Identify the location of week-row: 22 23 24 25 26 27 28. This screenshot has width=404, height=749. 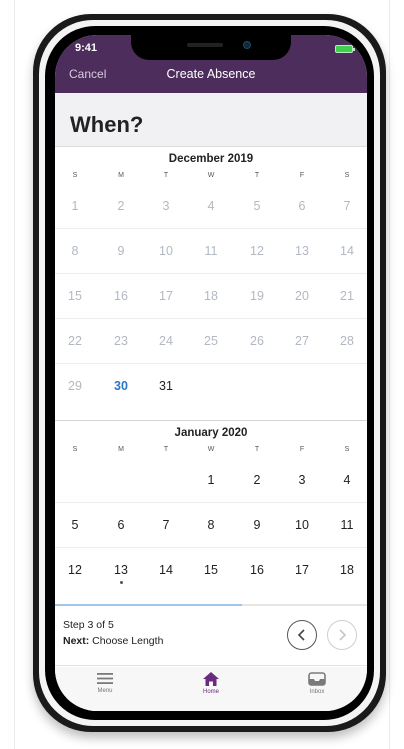
(211, 341).